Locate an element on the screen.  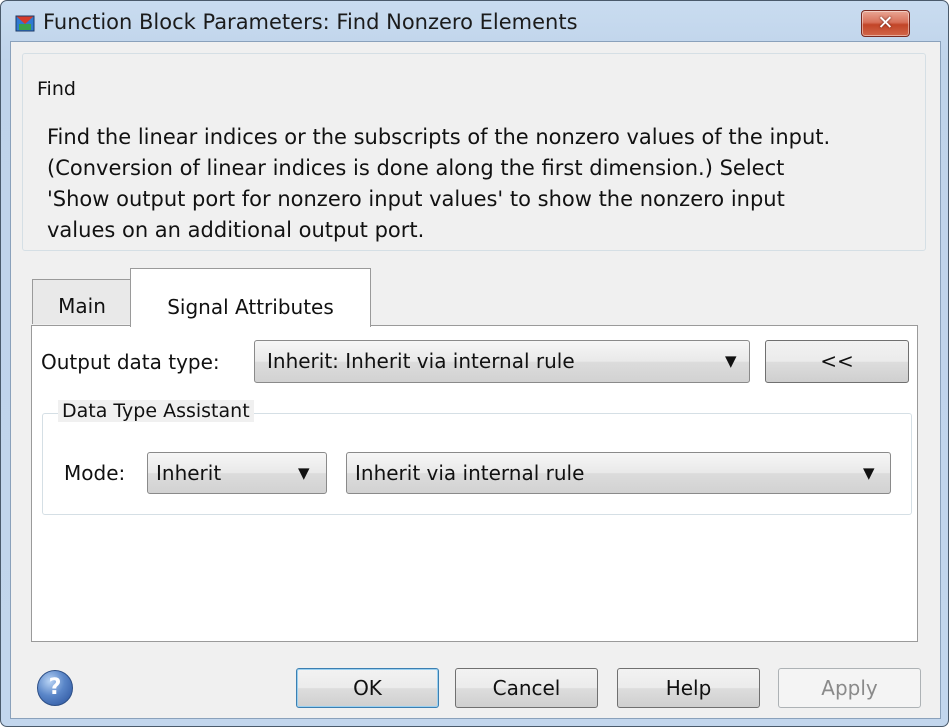
close-button: ✕ is located at coordinates (885, 23).